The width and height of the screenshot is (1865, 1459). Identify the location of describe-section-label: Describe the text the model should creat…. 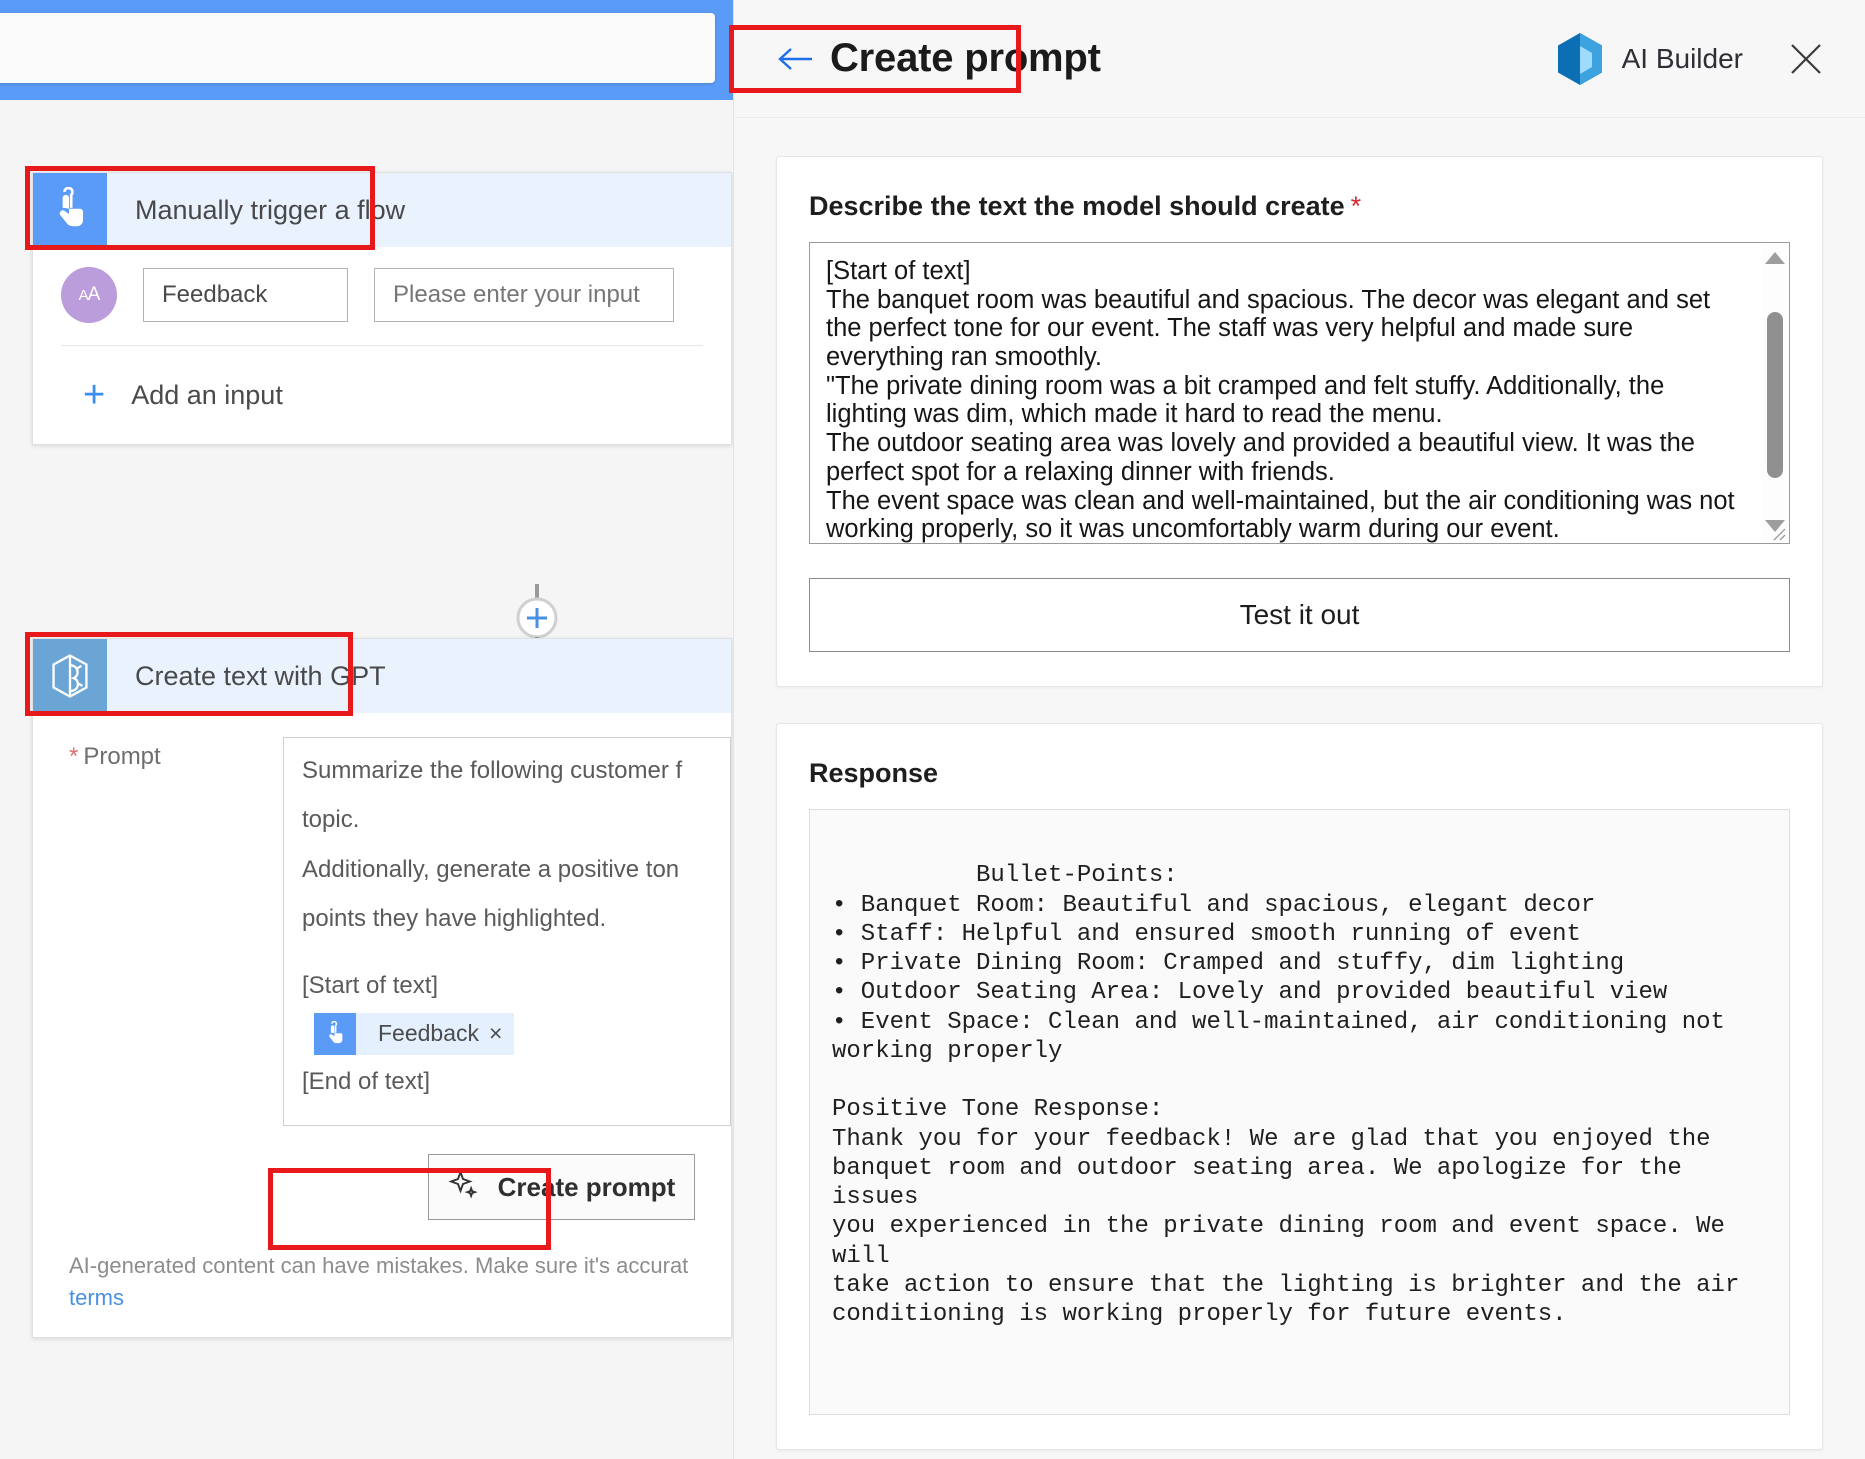
(1299, 206).